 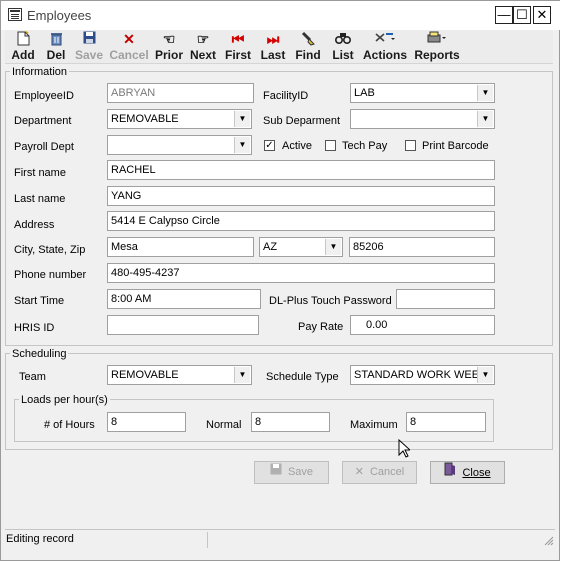 What do you see at coordinates (365, 146) in the screenshot?
I see `tech-pay-label: Tech Pay` at bounding box center [365, 146].